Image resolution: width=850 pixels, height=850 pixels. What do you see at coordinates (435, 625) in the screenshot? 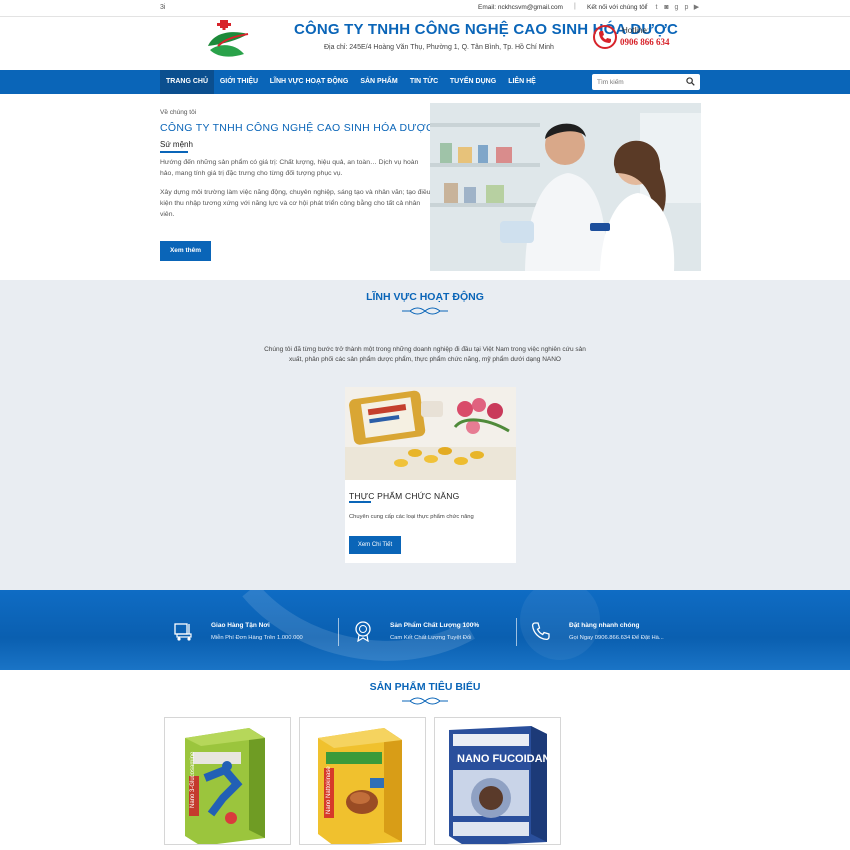
I see `feature-title-quality: Sản Phẩm Chất Lượng 100%` at bounding box center [435, 625].